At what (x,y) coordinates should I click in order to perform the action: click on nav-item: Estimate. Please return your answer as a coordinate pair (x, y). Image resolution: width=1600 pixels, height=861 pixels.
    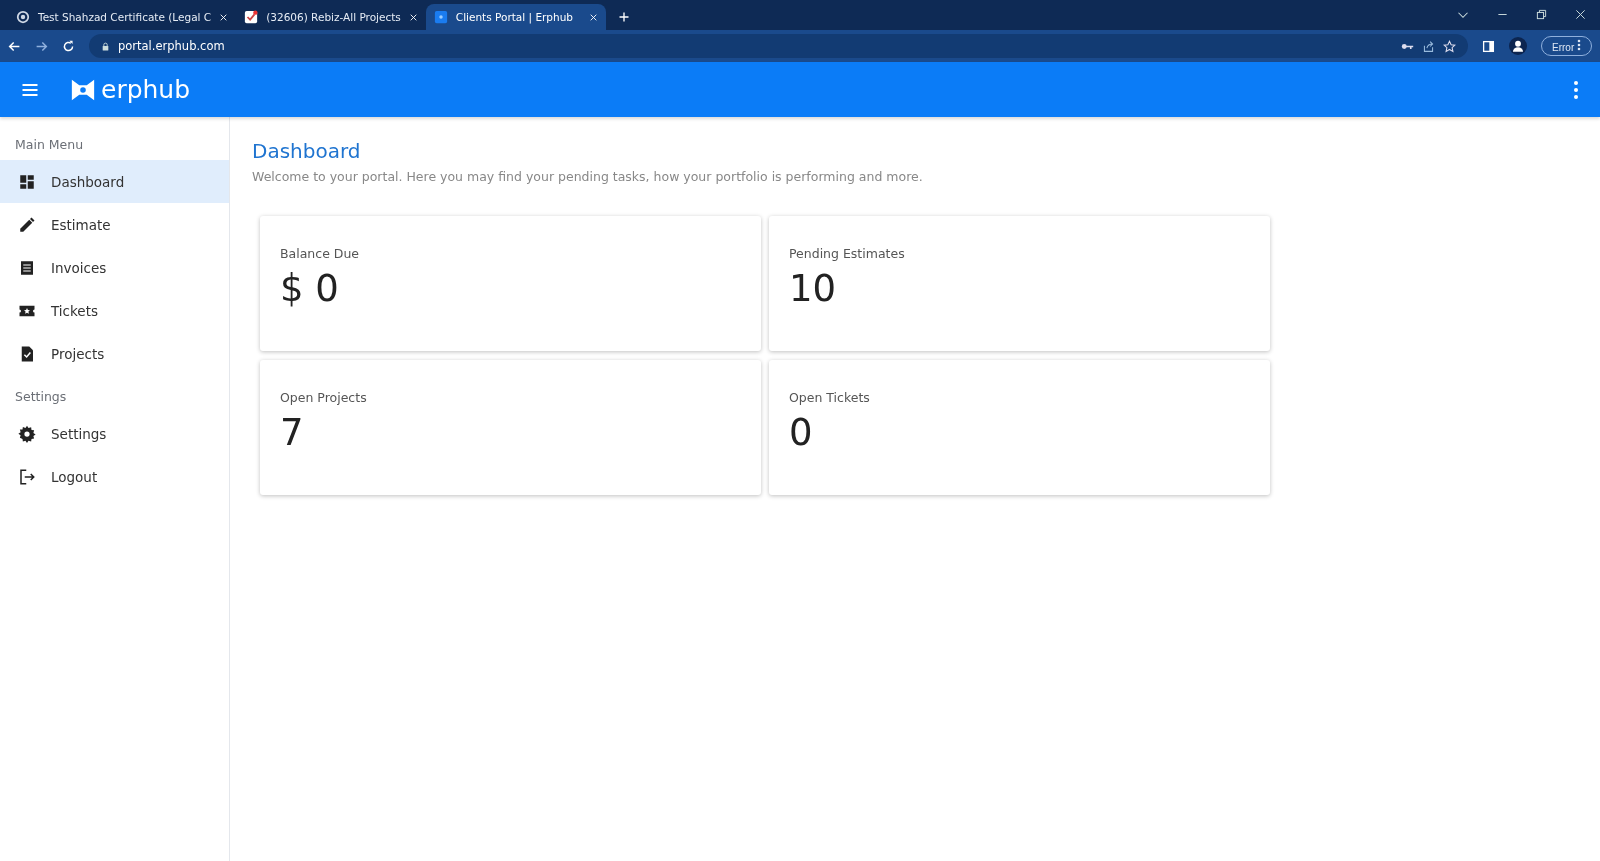
    Looking at the image, I should click on (114, 224).